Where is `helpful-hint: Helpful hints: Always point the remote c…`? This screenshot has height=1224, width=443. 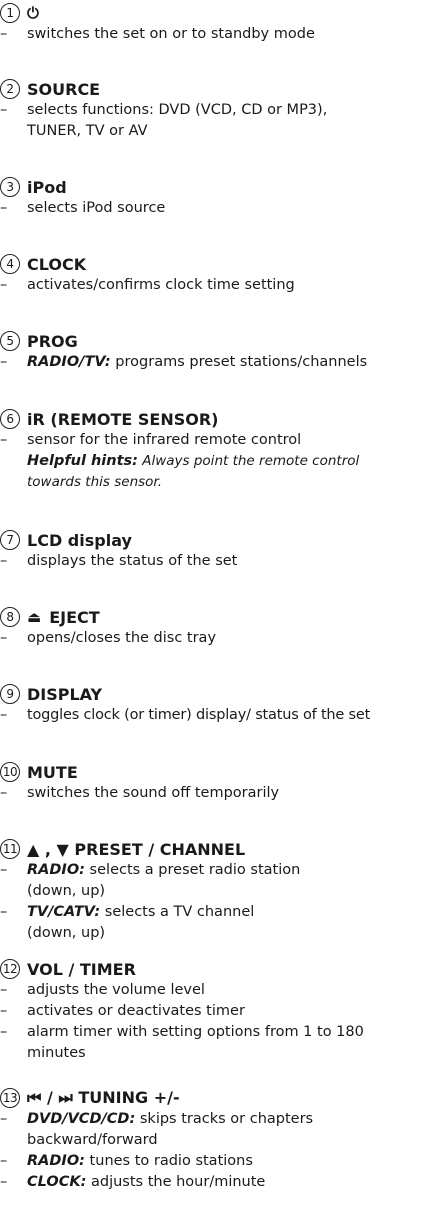 helpful-hint: Helpful hints: Always point the remote c… is located at coordinates (193, 461).